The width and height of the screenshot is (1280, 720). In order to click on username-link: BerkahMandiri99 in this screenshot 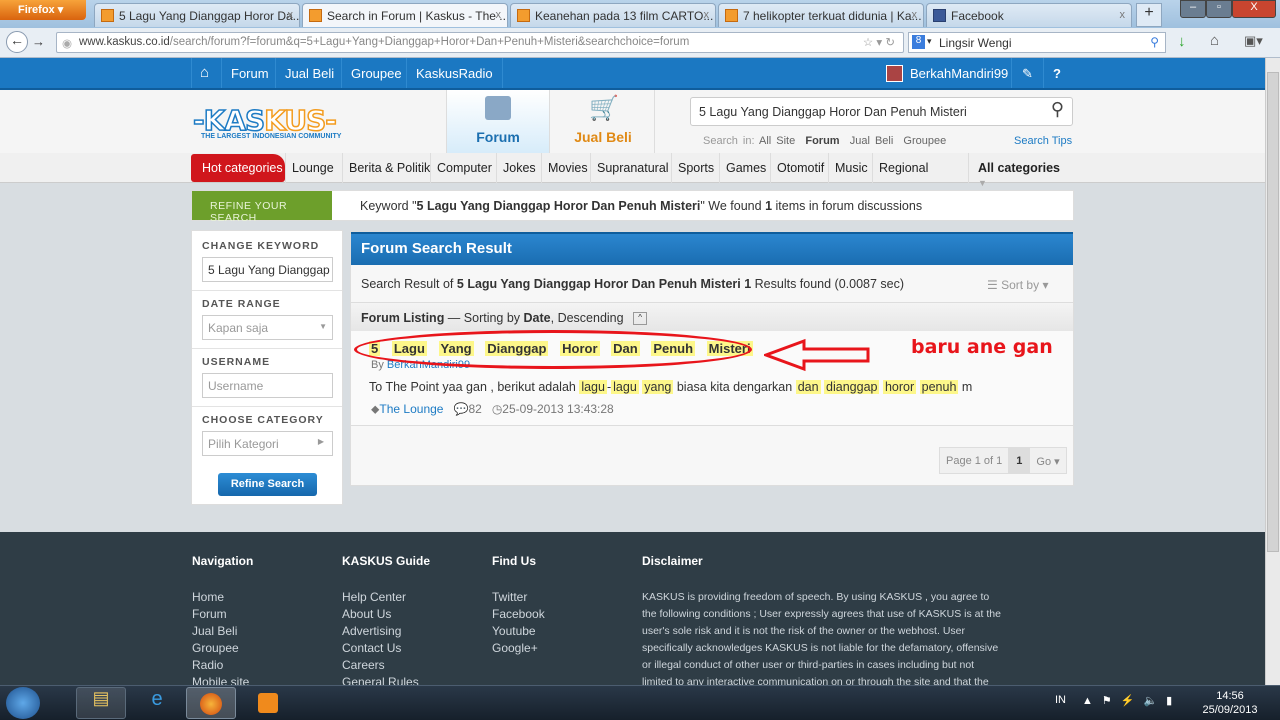, I will do `click(959, 73)`.